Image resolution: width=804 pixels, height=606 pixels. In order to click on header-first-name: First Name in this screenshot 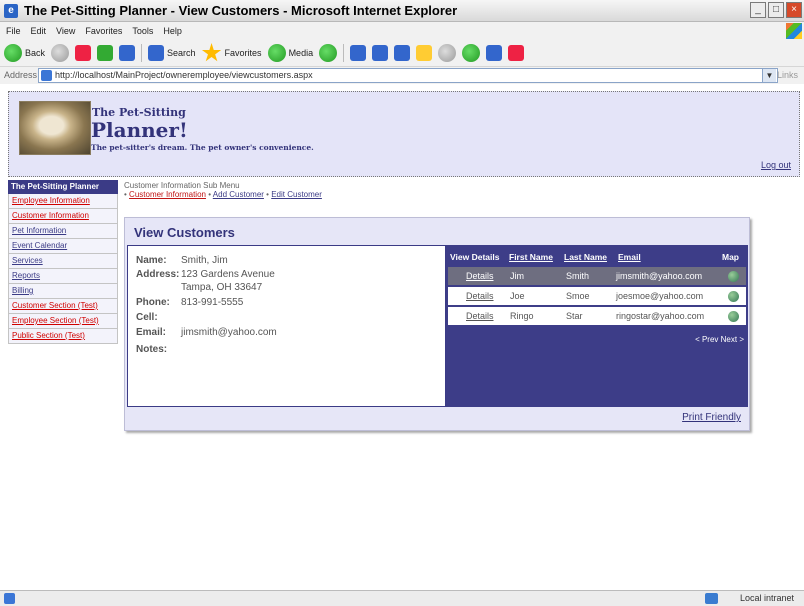, I will do `click(531, 257)`.